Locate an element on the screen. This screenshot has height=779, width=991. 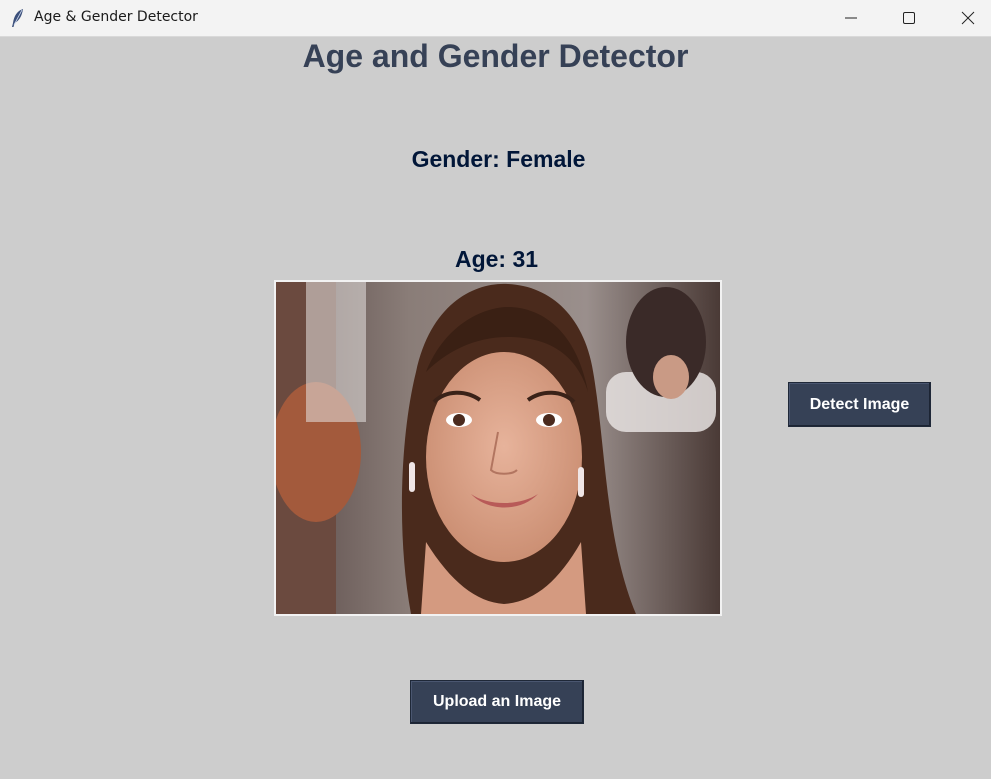
detect-image-button: Detect Image is located at coordinates (859, 404).